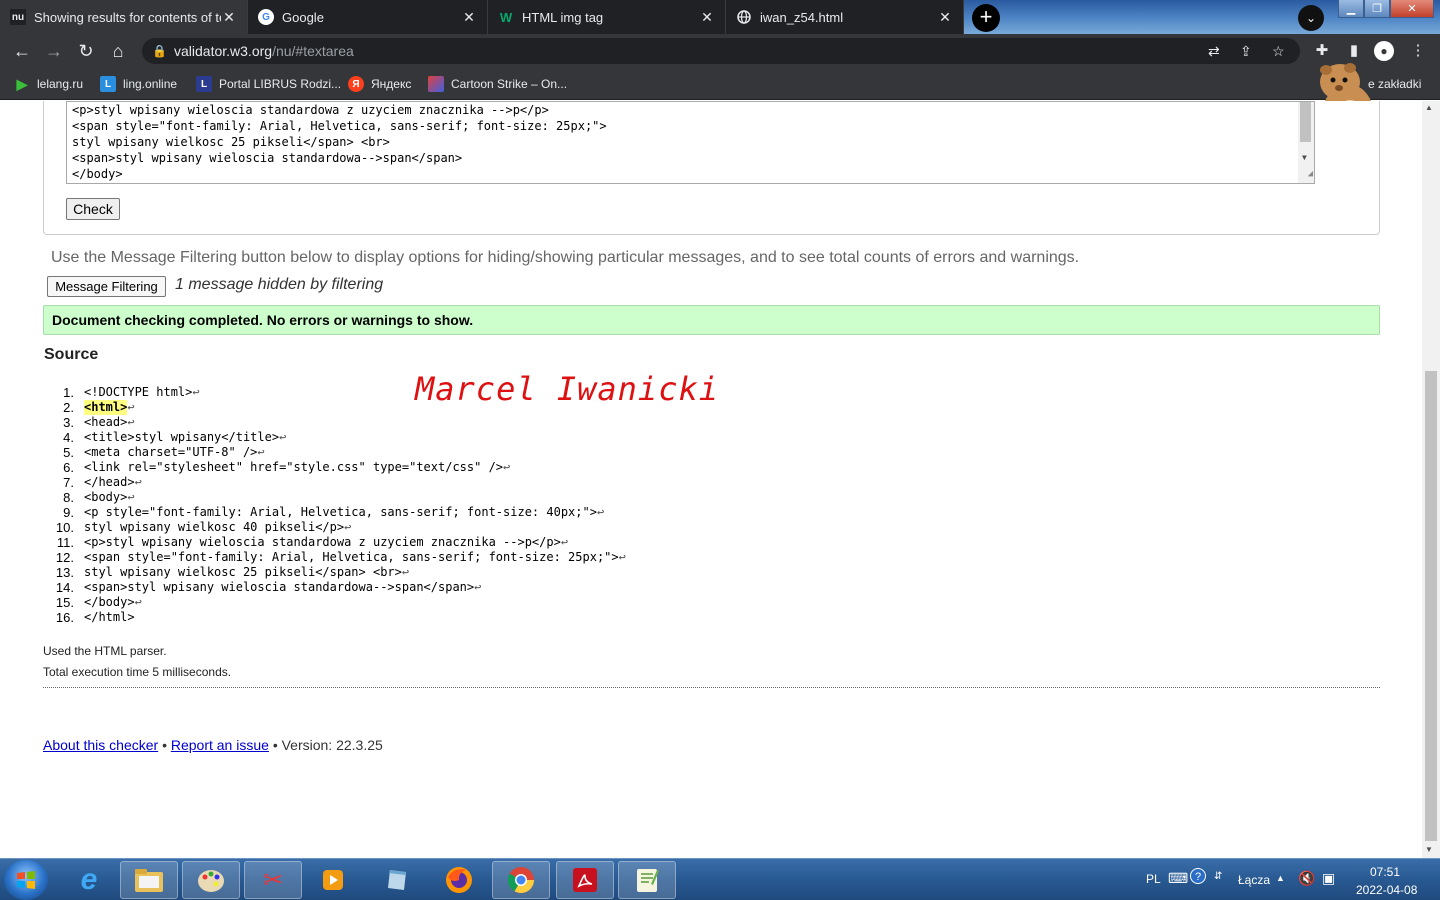 The height and width of the screenshot is (900, 1440). Describe the element at coordinates (22, 51) in the screenshot. I see `back-button: ←` at that location.